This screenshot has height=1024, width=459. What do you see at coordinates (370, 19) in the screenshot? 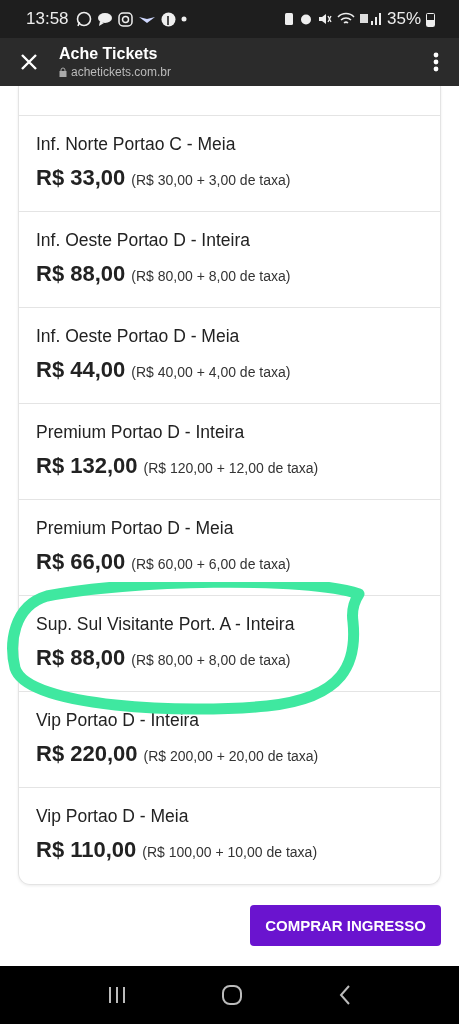
I see `signal-icon` at bounding box center [370, 19].